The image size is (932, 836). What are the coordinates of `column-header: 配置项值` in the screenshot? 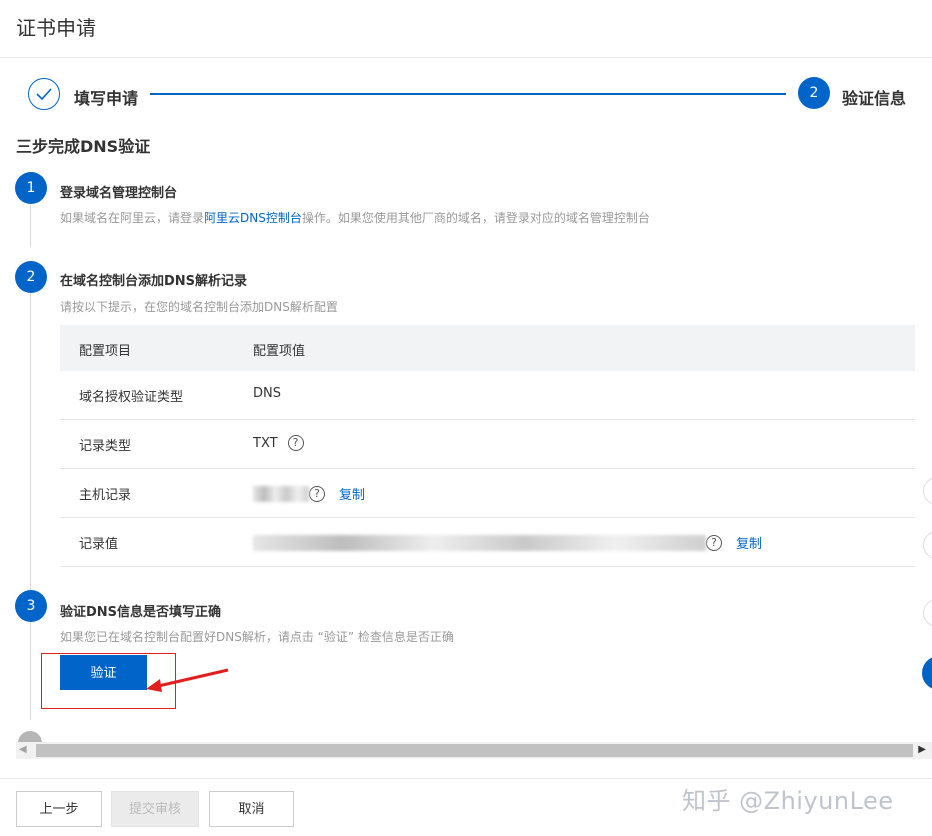 It's located at (279, 351).